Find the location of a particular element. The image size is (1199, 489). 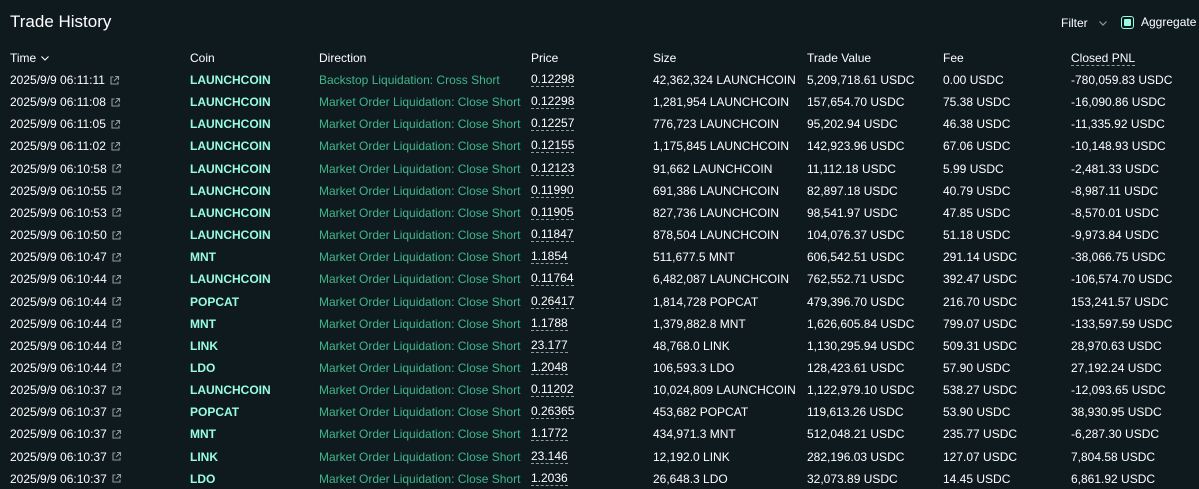

trade-fee: 46.38 USDC is located at coordinates (977, 124).